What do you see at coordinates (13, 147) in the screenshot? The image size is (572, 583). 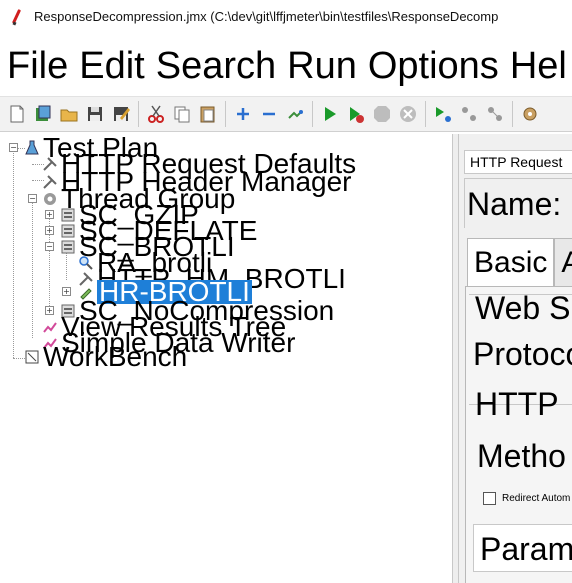 I see `collapse-test-plan: −` at bounding box center [13, 147].